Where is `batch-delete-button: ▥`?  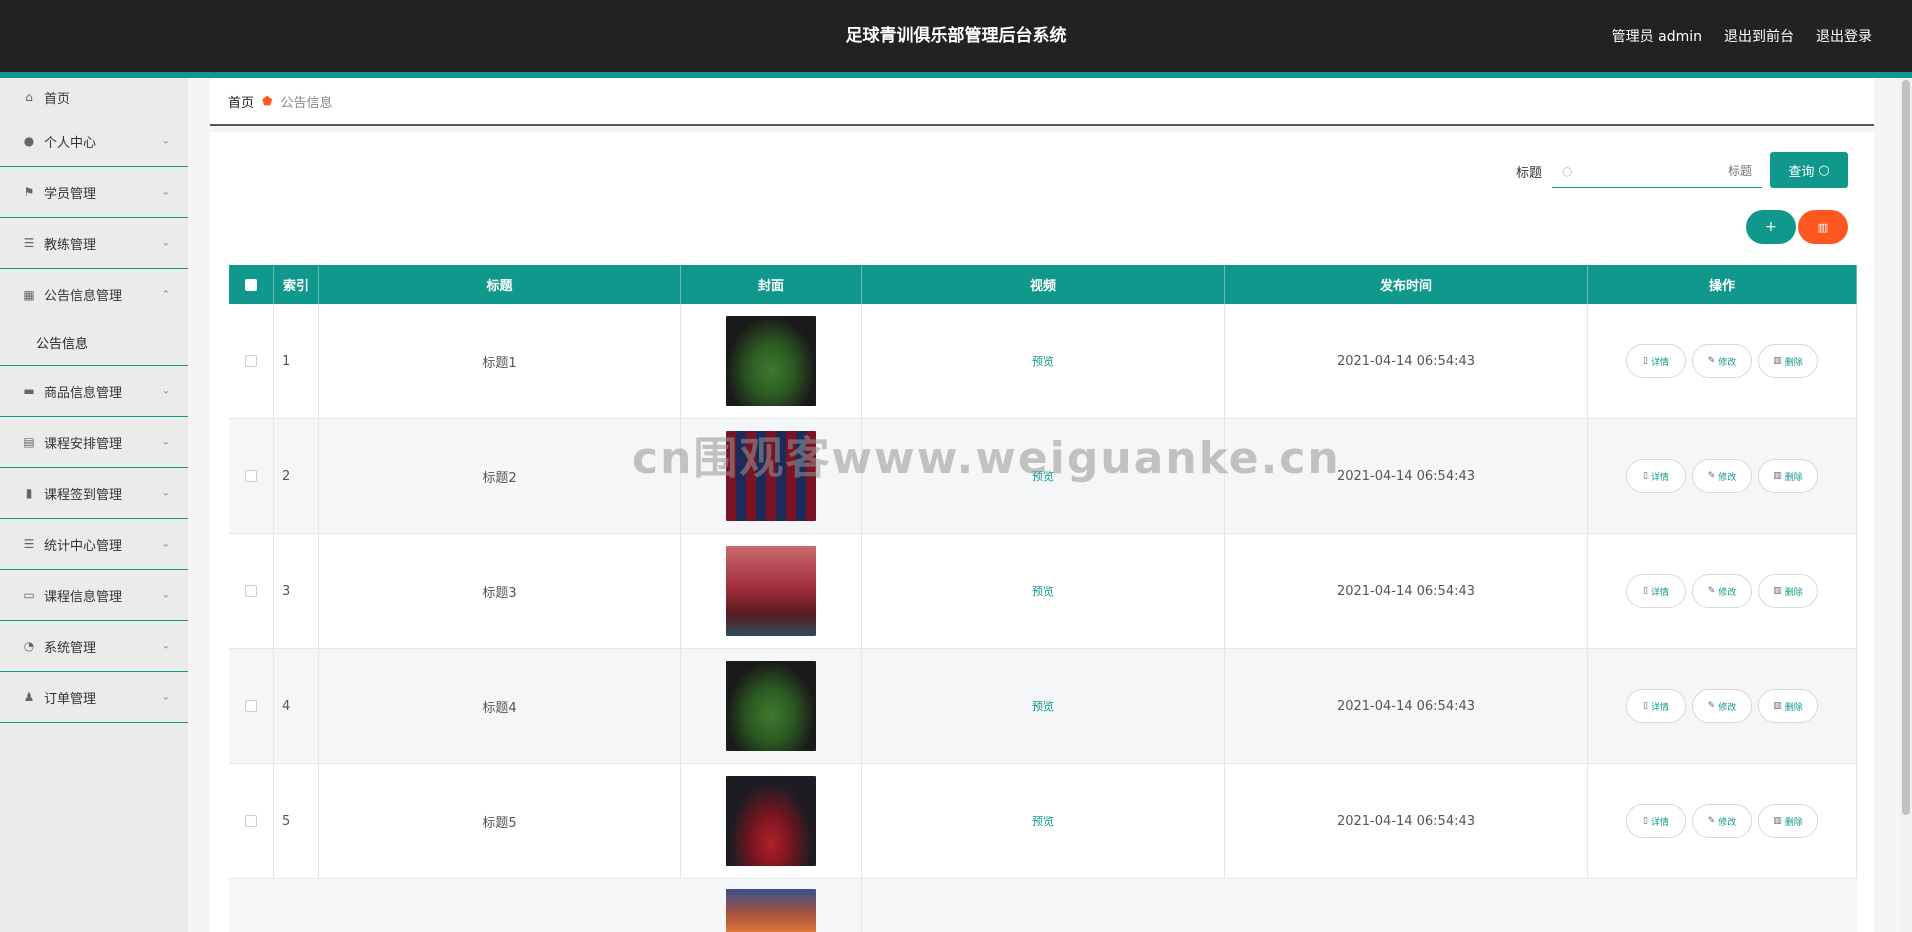
batch-delete-button: ▥ is located at coordinates (1823, 227).